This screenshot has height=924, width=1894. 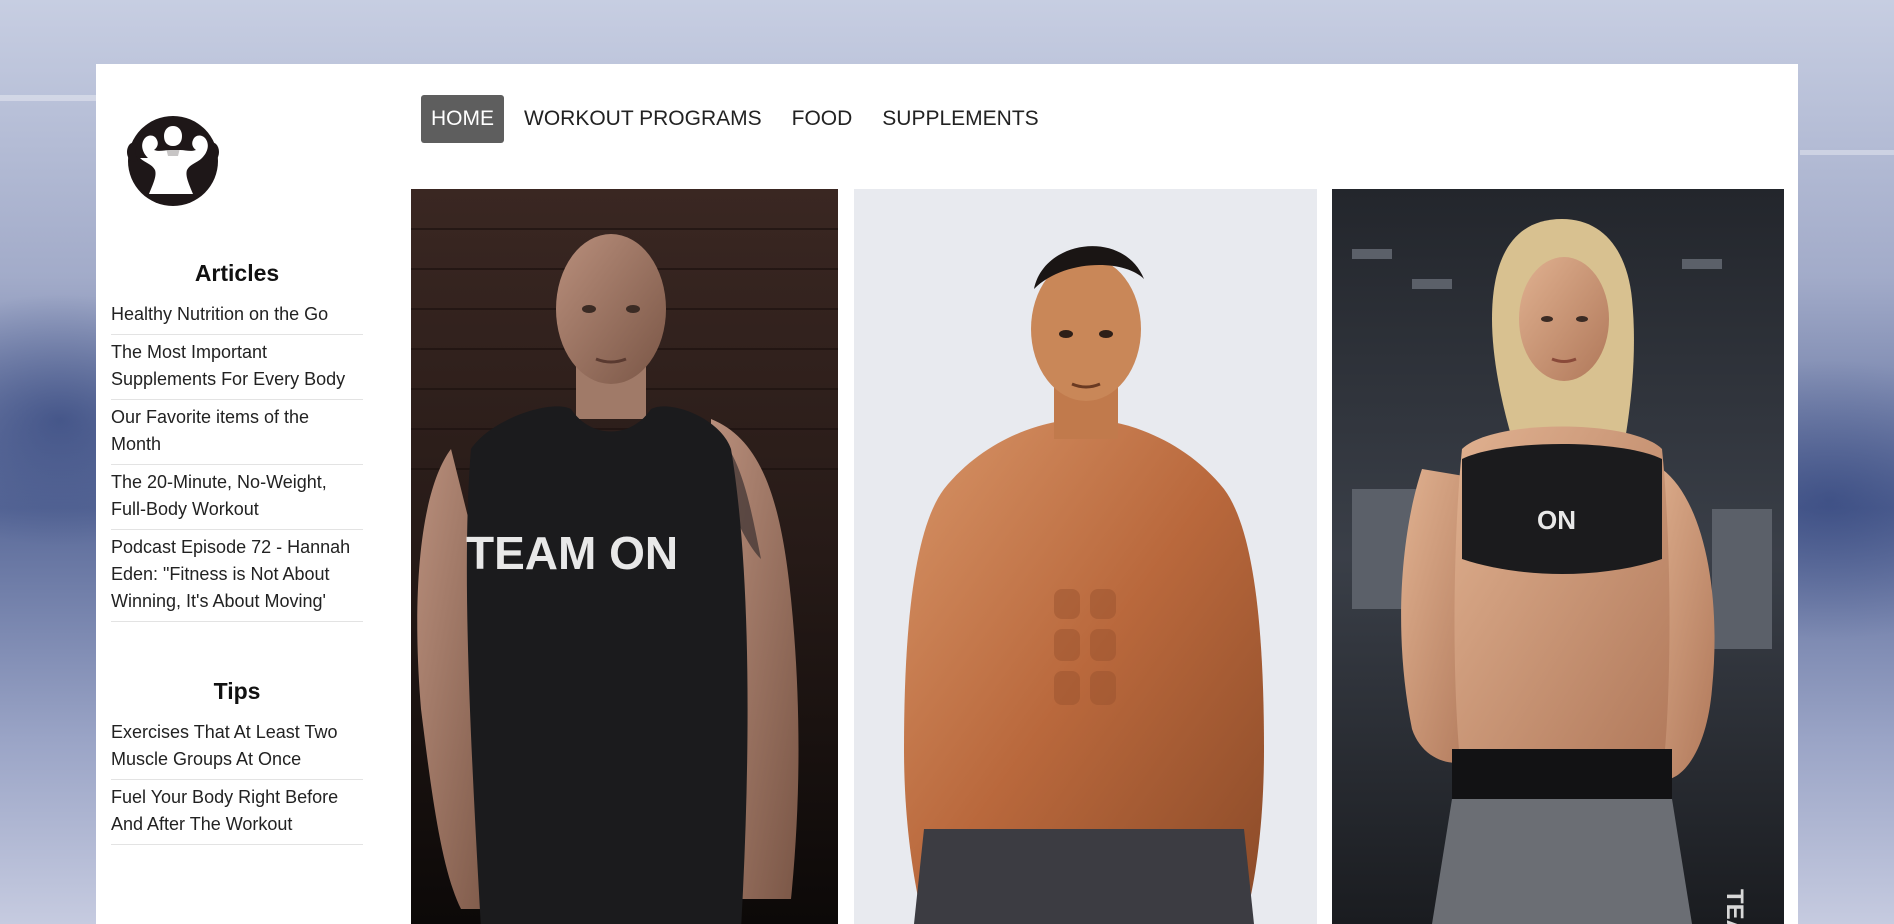 I want to click on nav-workout-programs: WORKOUT PROGRAMS, so click(x=643, y=119).